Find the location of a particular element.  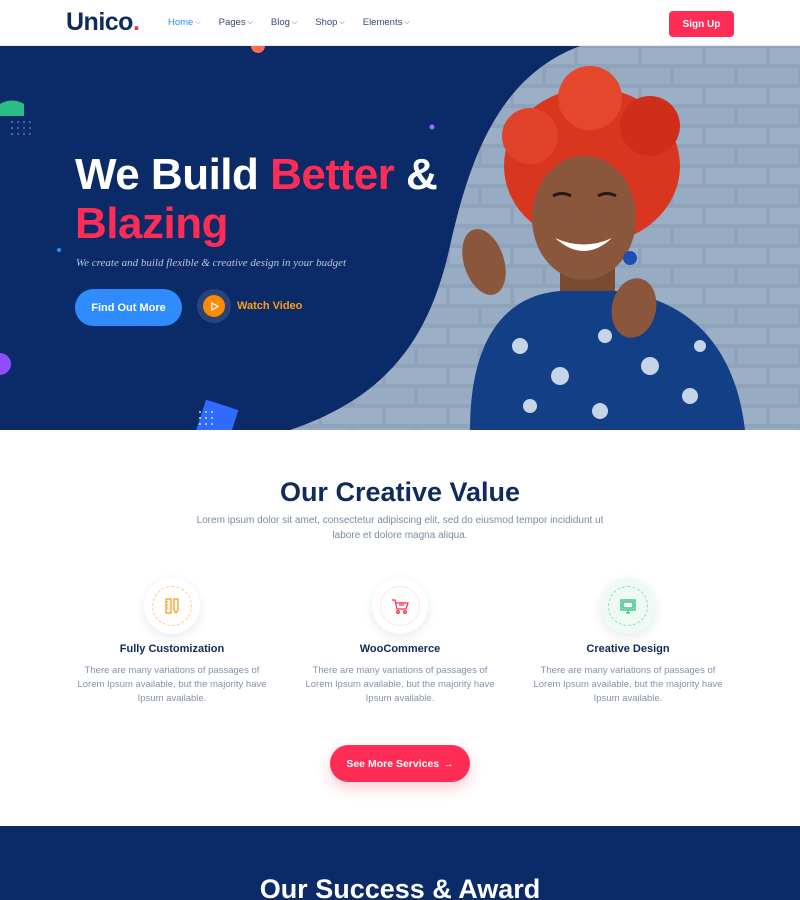

see-more-services-button: See More Services → is located at coordinates (400, 763).